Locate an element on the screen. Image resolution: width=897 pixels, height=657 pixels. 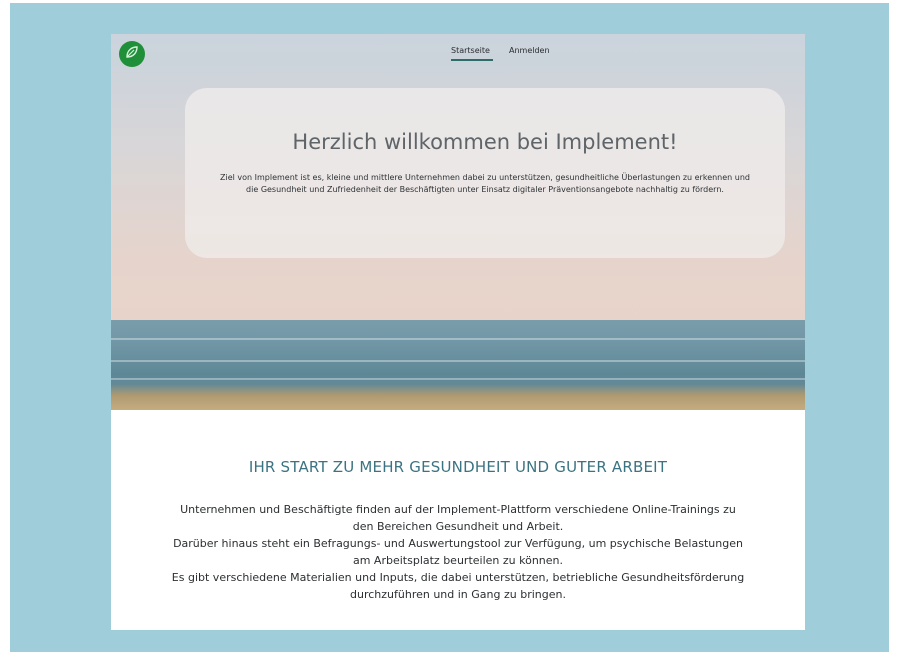
logo is located at coordinates (132, 54).